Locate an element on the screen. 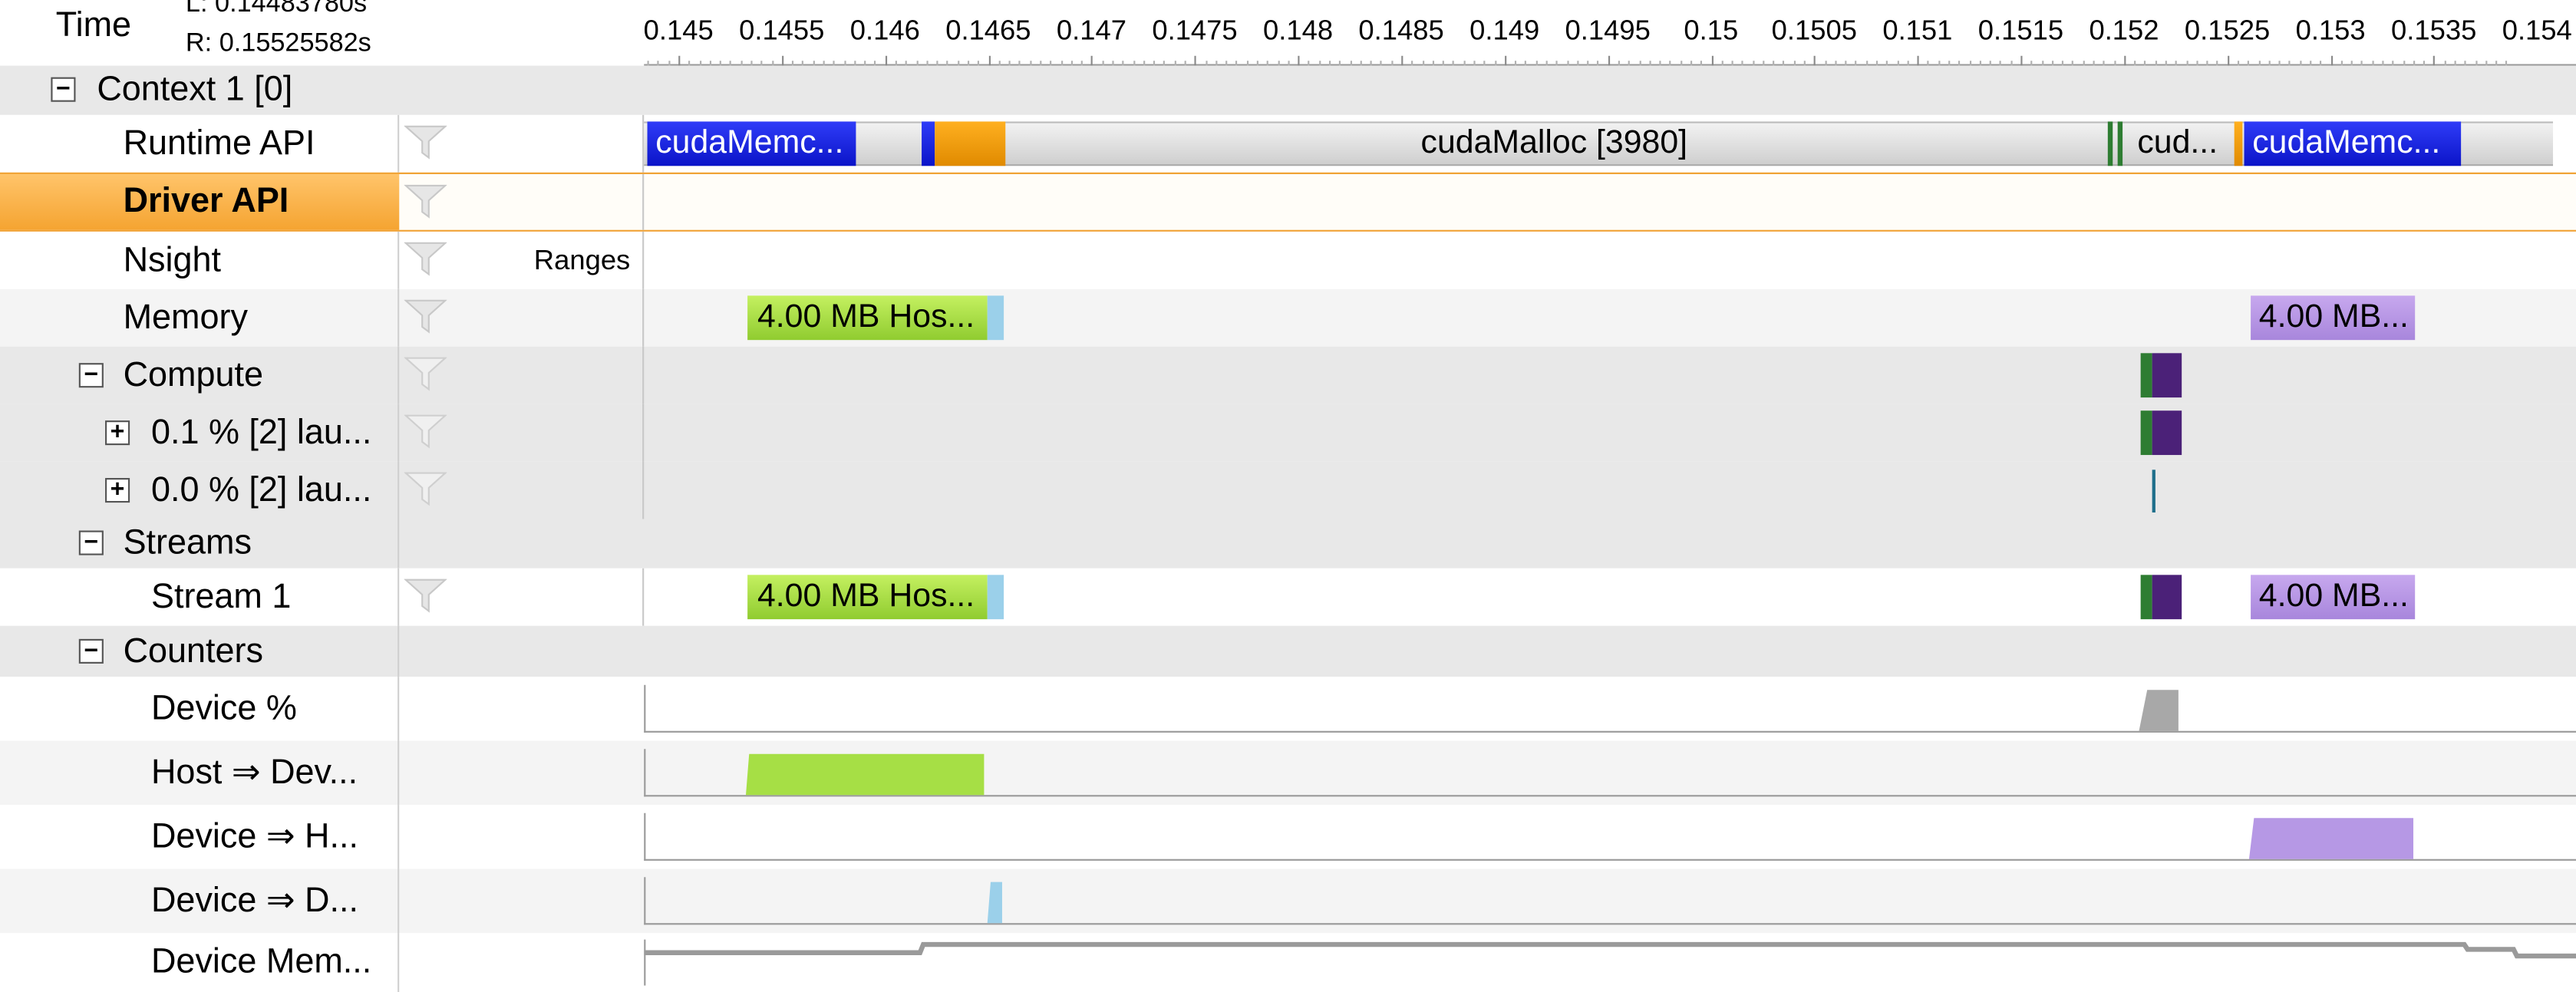  stream-kernel-purple is located at coordinates (2167, 597).